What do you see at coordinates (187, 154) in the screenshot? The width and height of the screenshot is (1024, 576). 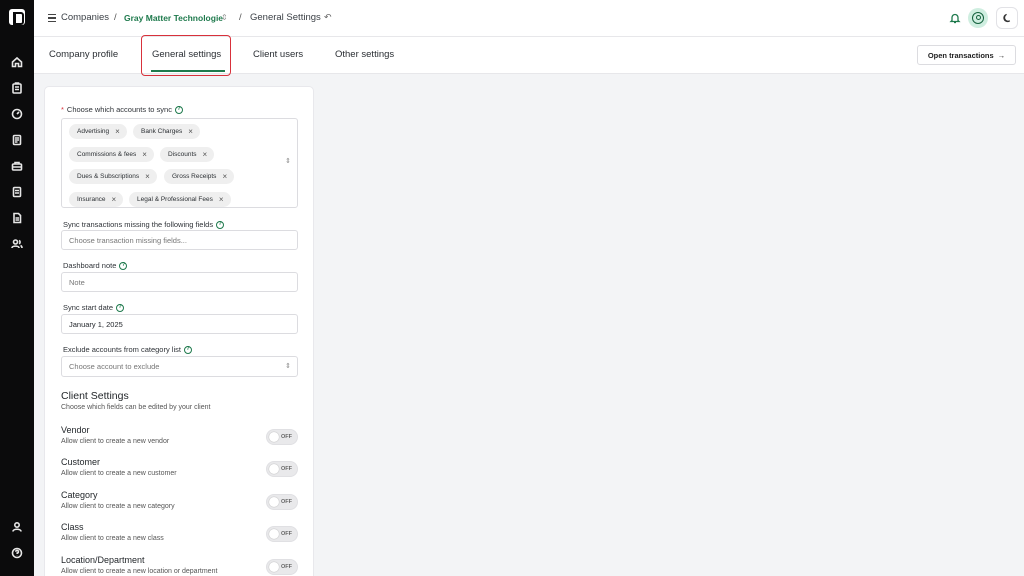 I see `account-chip: Discounts ×` at bounding box center [187, 154].